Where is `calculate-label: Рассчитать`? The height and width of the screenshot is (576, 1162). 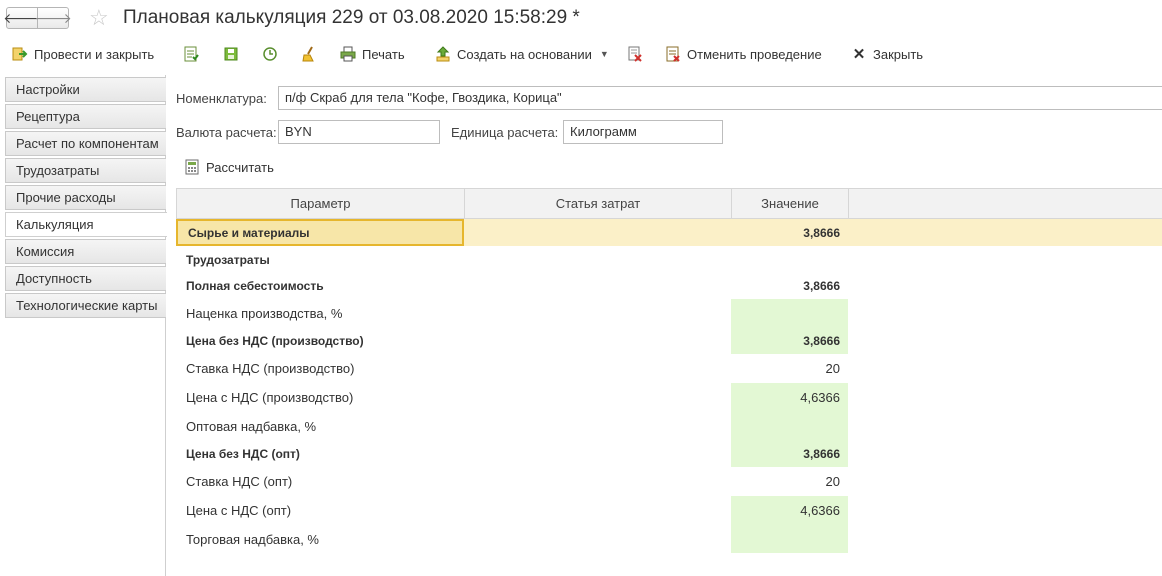 calculate-label: Рассчитать is located at coordinates (240, 167).